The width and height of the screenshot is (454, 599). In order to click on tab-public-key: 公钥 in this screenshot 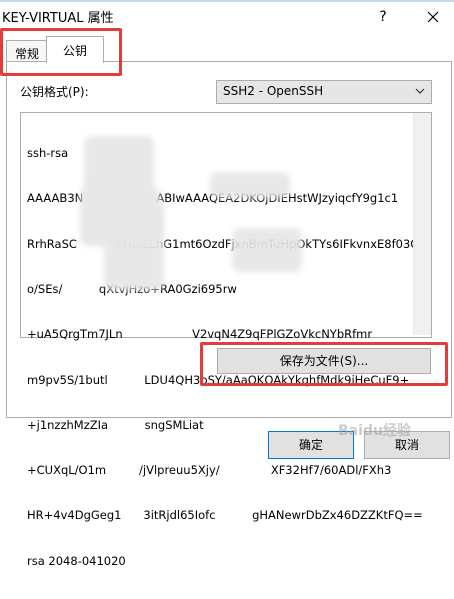, I will do `click(75, 49)`.